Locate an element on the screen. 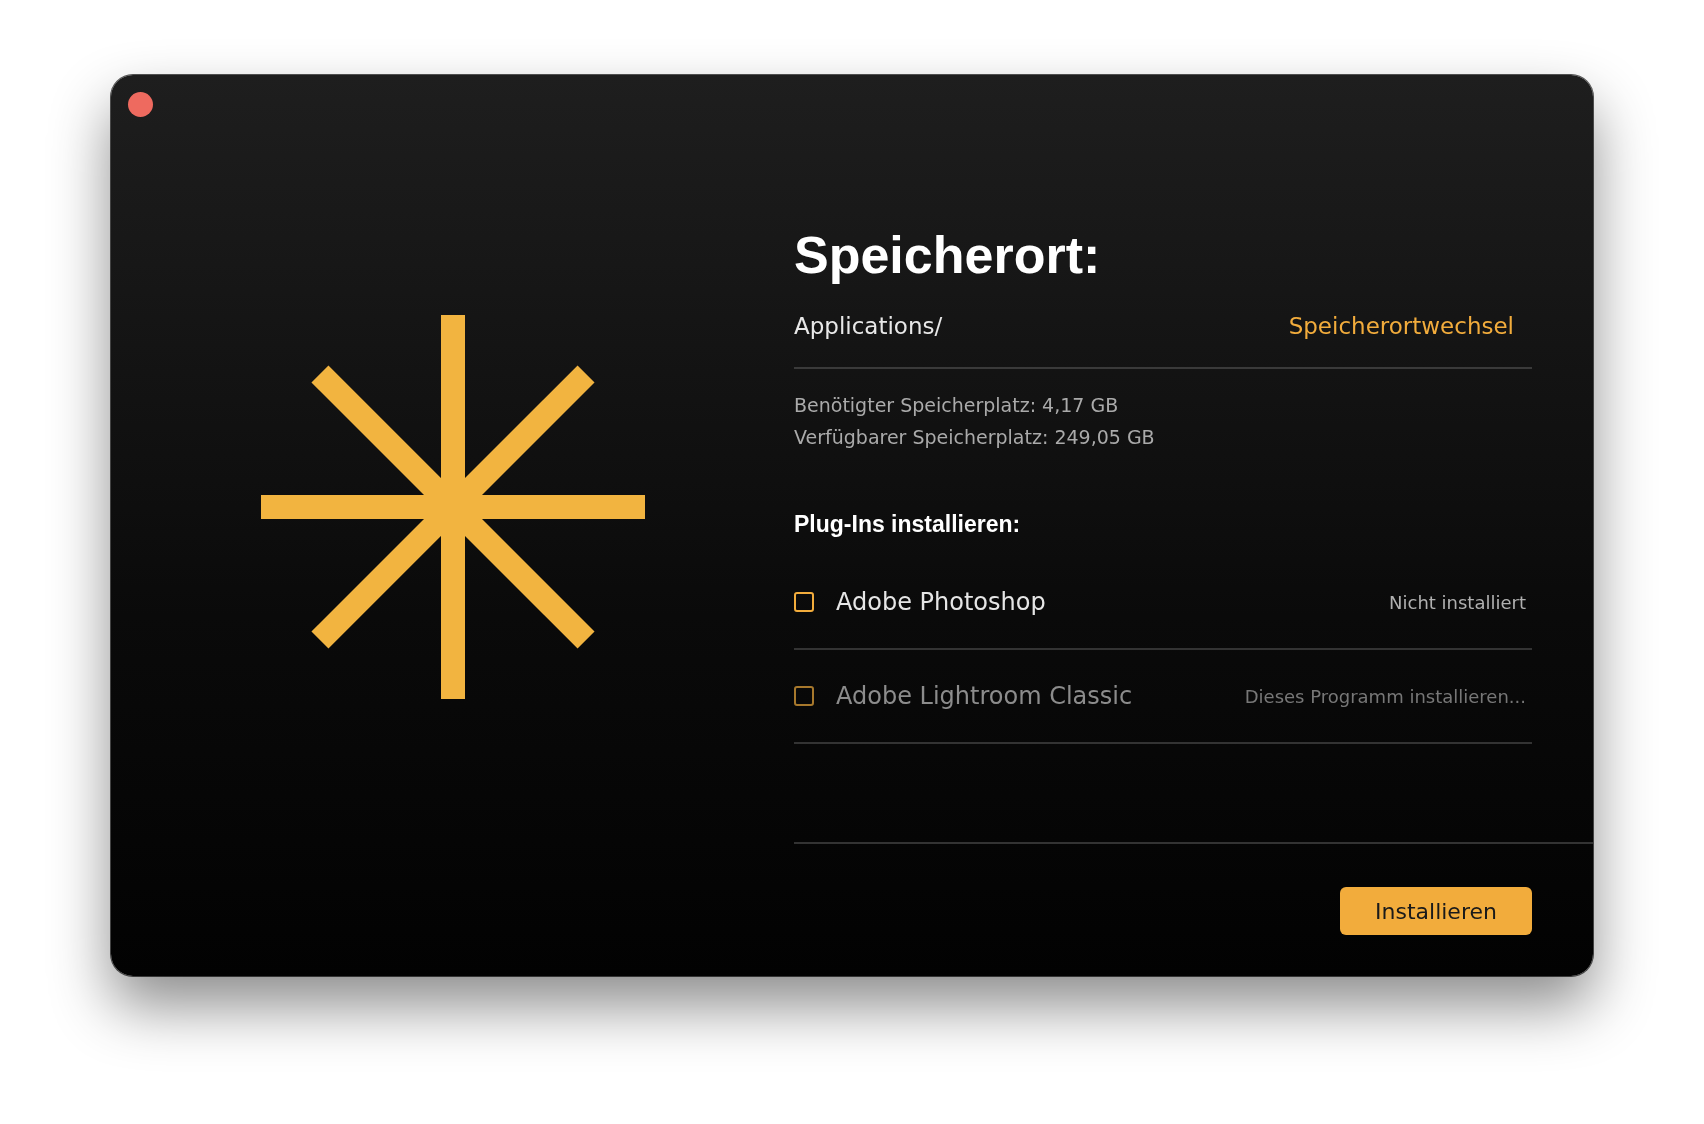  close-button is located at coordinates (140, 104).